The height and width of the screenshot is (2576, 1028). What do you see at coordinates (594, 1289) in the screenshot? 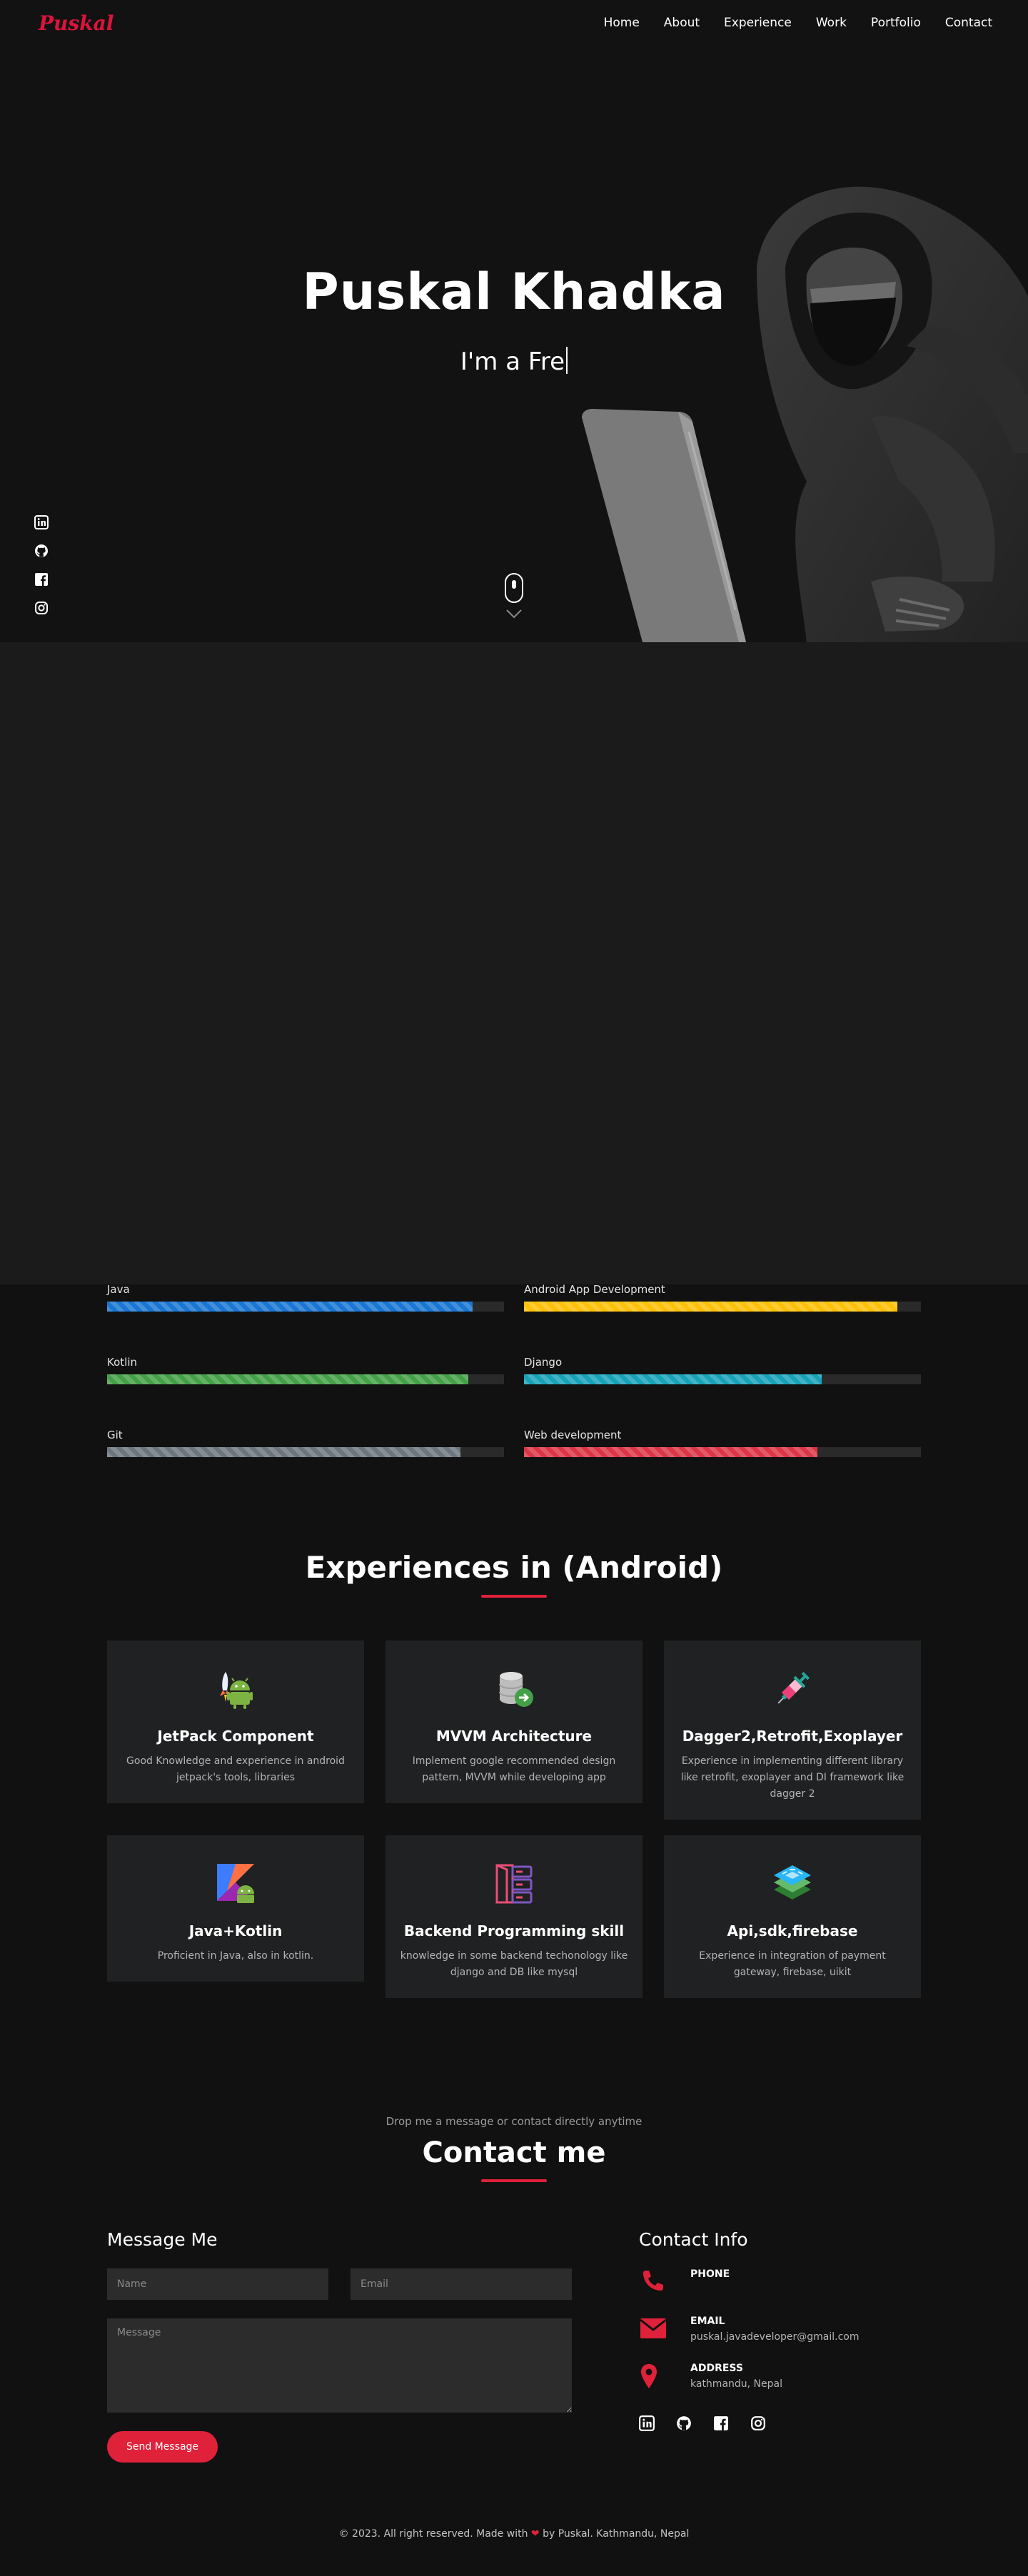
I see `skill-label: Android App Development` at bounding box center [594, 1289].